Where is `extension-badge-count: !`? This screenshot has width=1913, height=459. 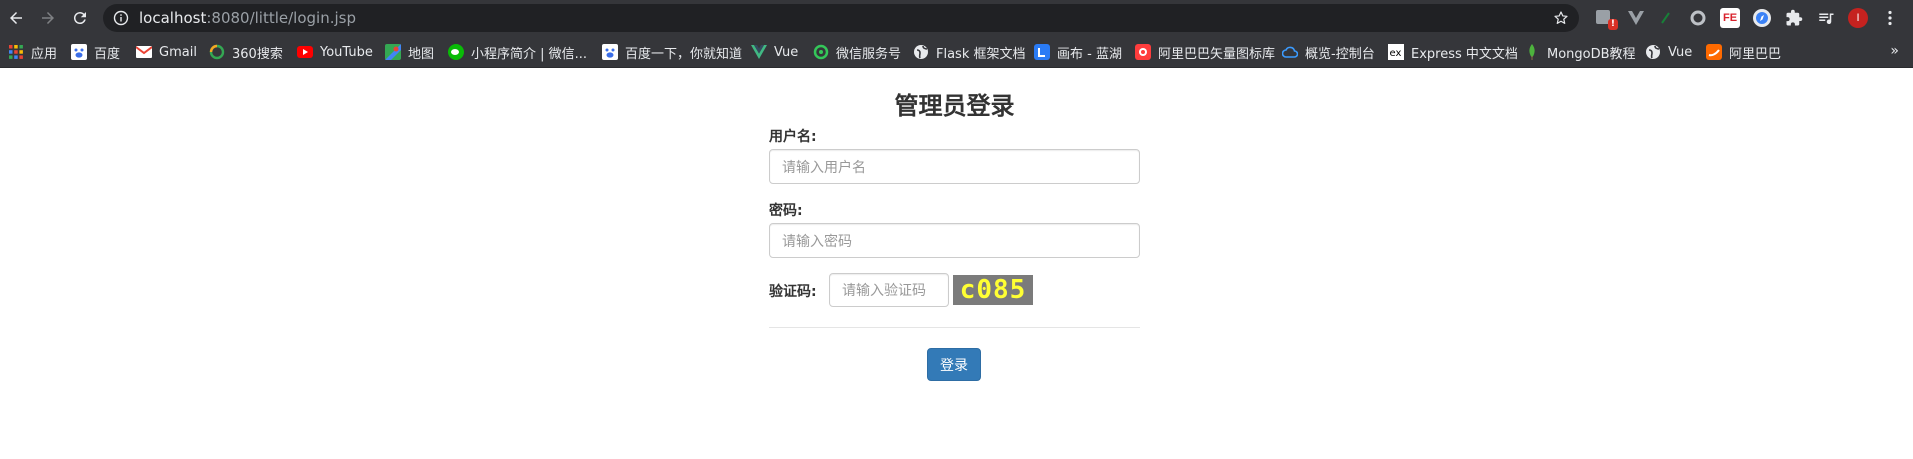 extension-badge-count: ! is located at coordinates (1612, 24).